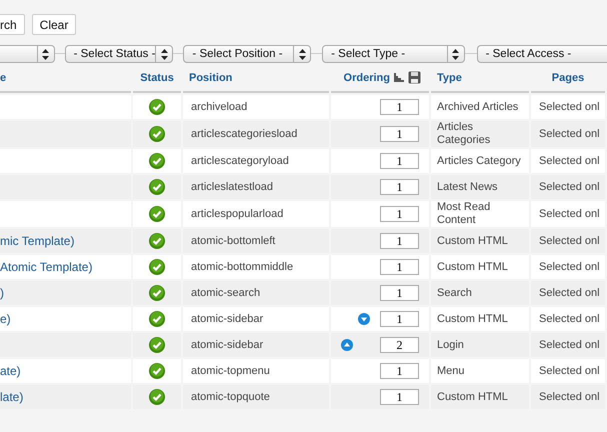 The height and width of the screenshot is (432, 607). Describe the element at coordinates (393, 54) in the screenshot. I see `filter-select: - Select Type -` at that location.